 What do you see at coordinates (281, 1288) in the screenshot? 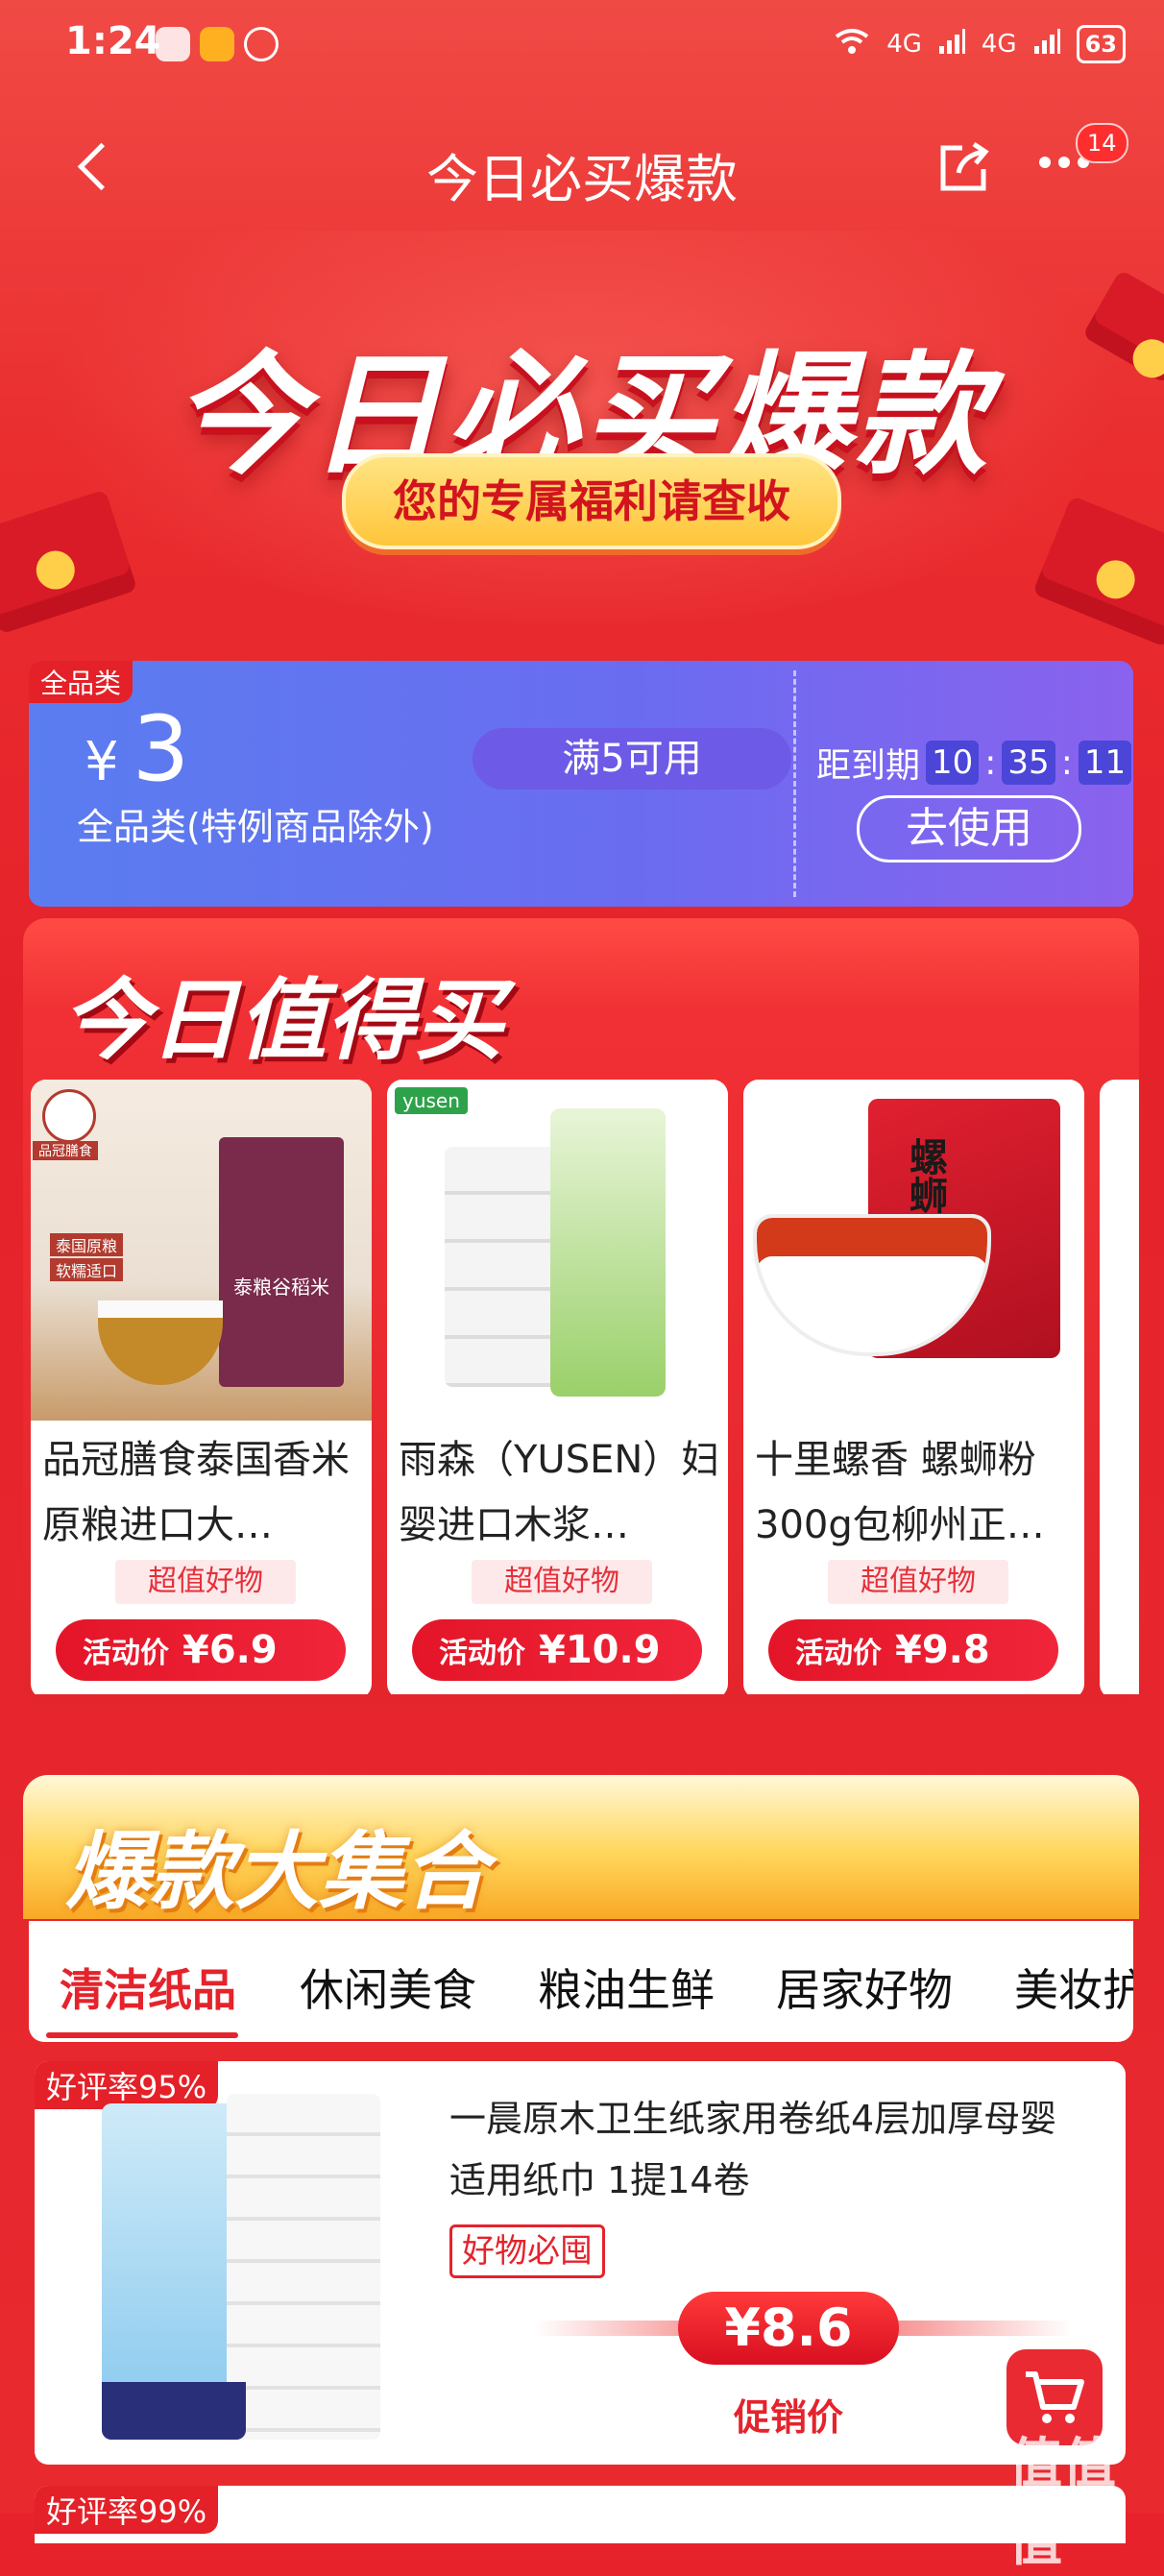
I see `package-label: 泰粮谷稻米` at bounding box center [281, 1288].